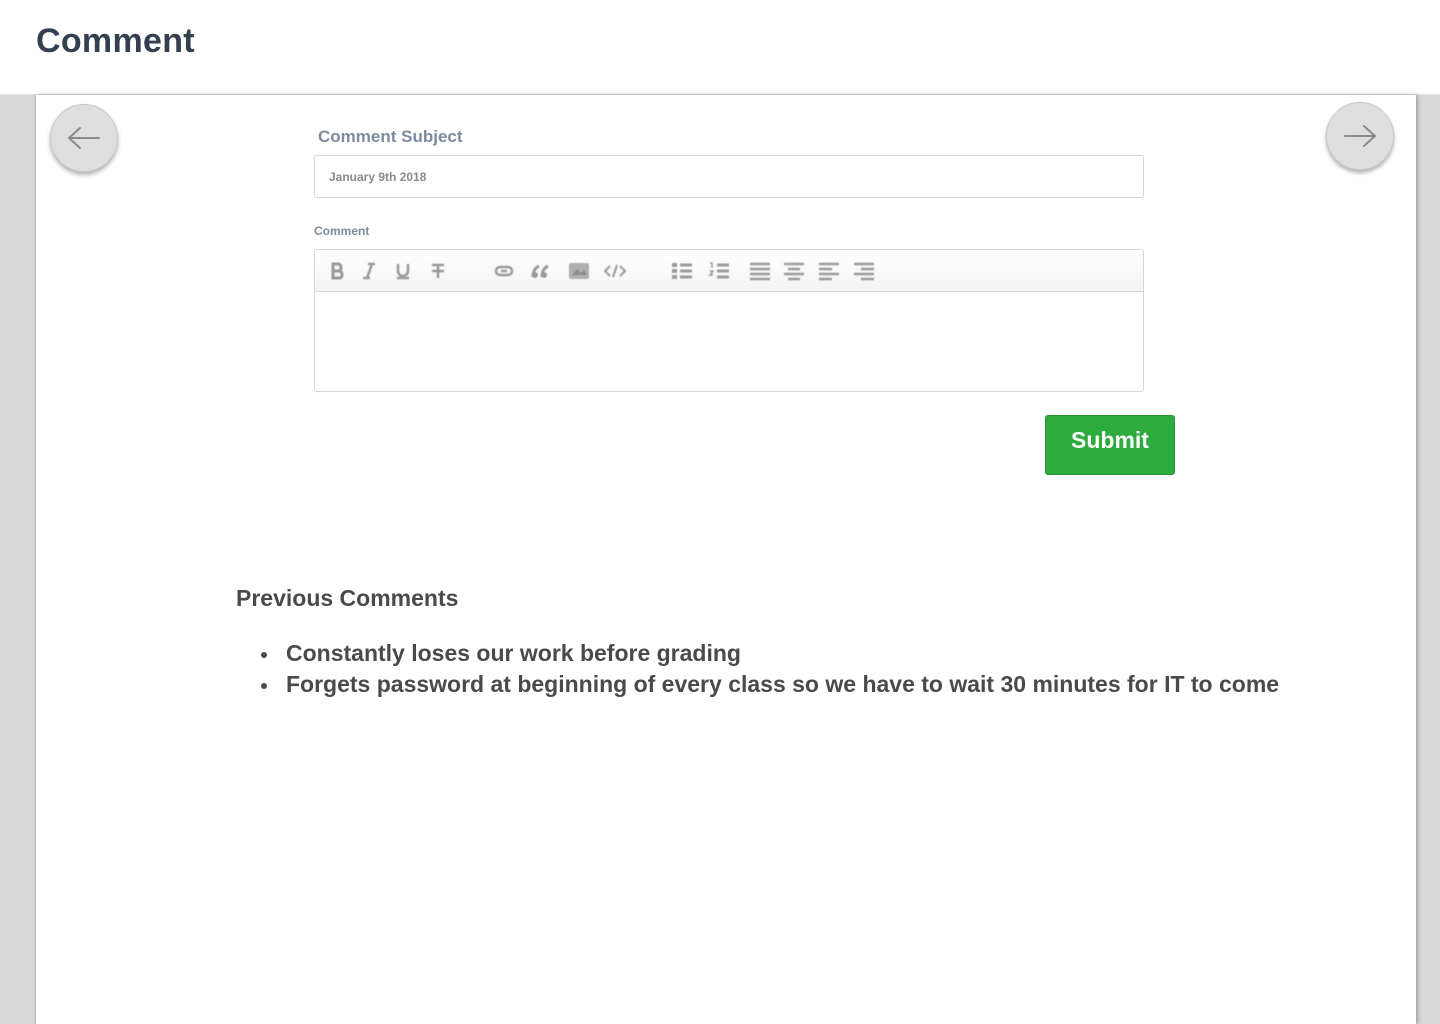  What do you see at coordinates (541, 271) in the screenshot?
I see `quote-icon` at bounding box center [541, 271].